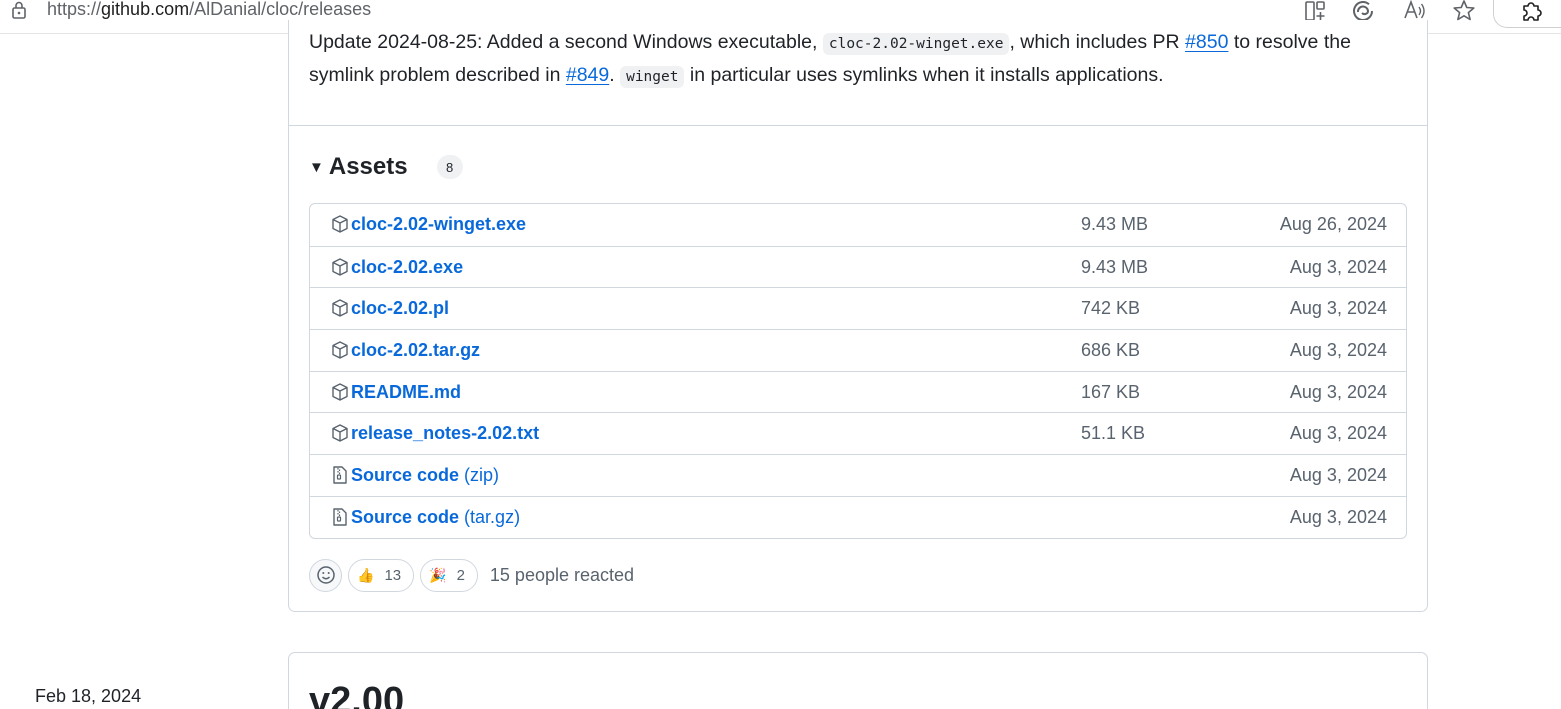 This screenshot has width=1561, height=709. I want to click on asset-row: cloc-2.02.tar.gz 686 KB Aug 3, 2024, so click(858, 350).